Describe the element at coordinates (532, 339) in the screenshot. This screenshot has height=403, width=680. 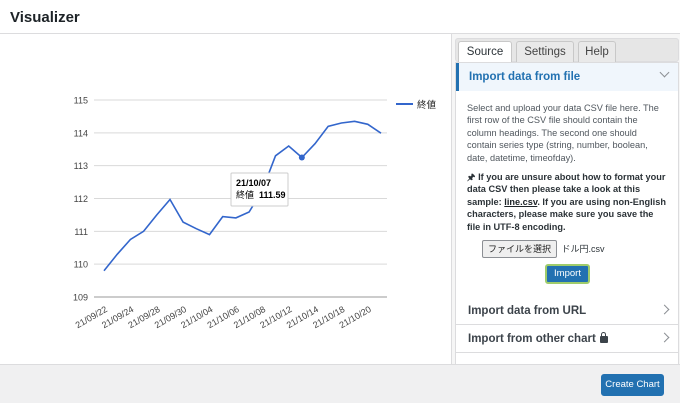
I see `import-other-chart-label: Import from other chart` at that location.